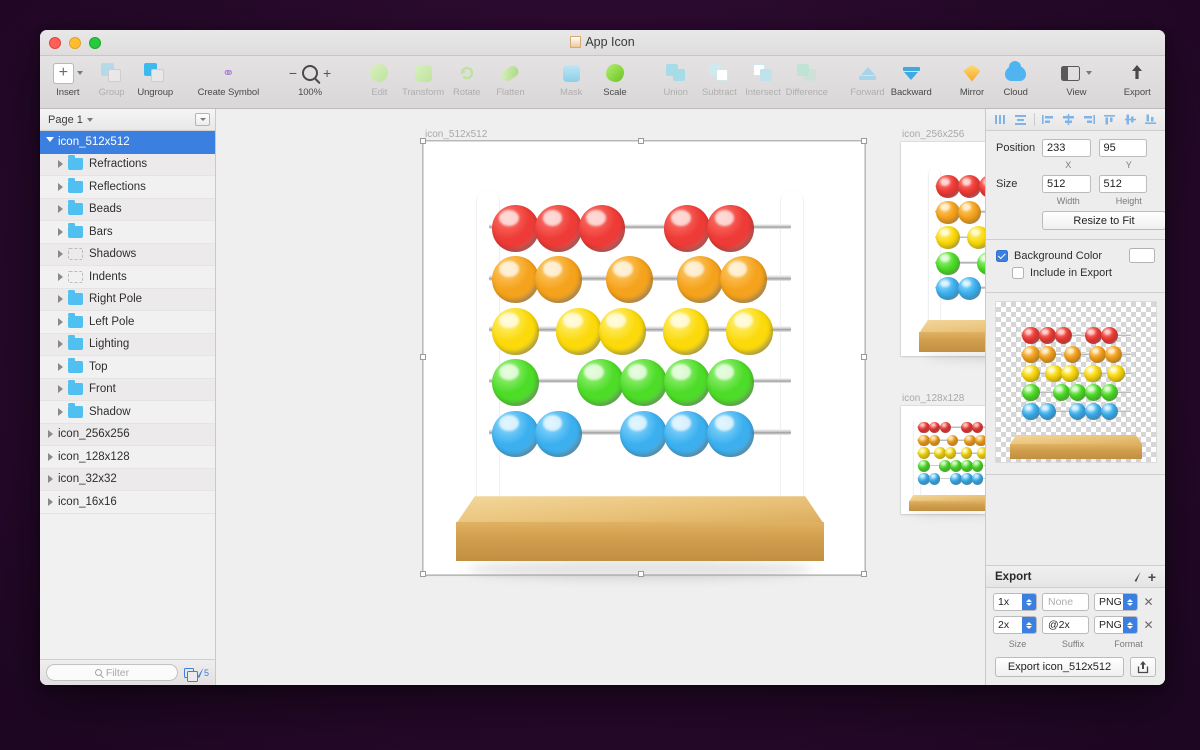 The image size is (1200, 750). What do you see at coordinates (1089, 119) in the screenshot?
I see `align-right-edges-icon` at bounding box center [1089, 119].